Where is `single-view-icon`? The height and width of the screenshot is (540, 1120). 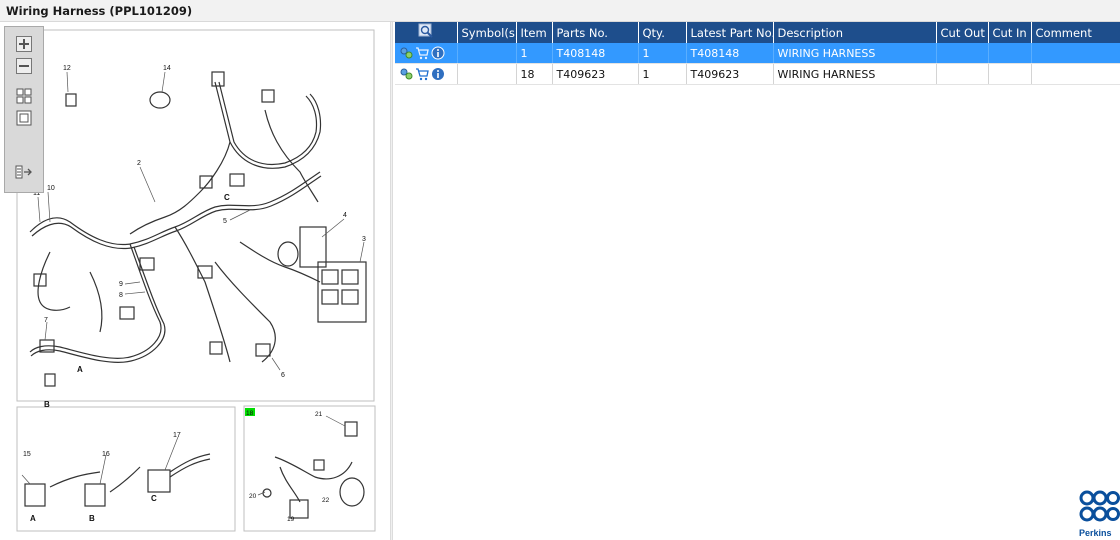
single-view-icon is located at coordinates (24, 118).